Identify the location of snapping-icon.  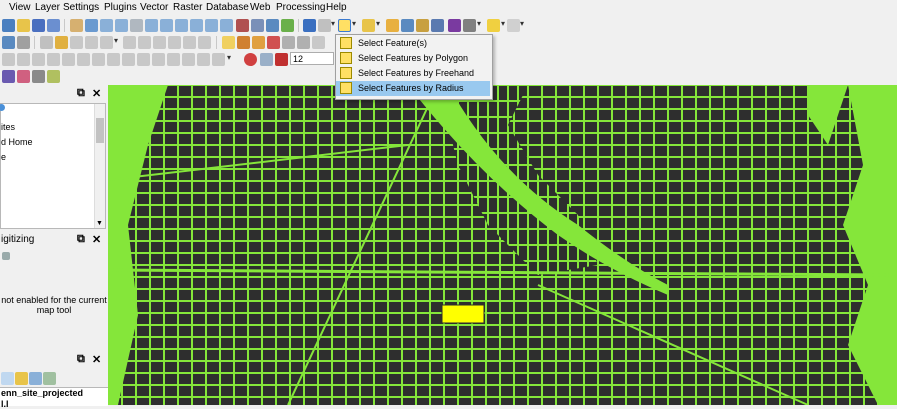
(281, 59).